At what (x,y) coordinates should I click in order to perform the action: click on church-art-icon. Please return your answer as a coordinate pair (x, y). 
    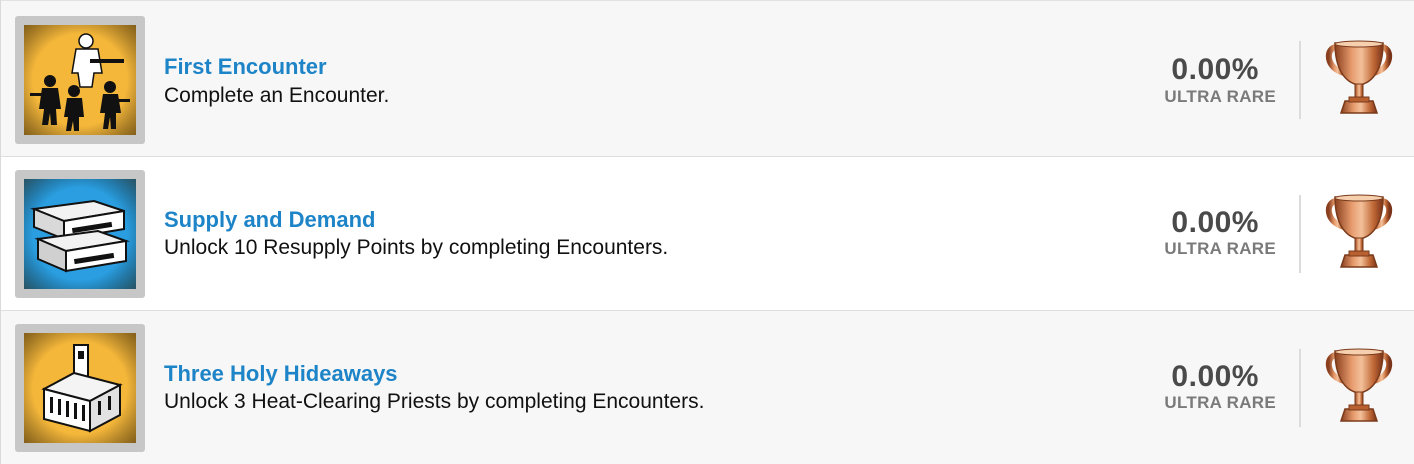
    Looking at the image, I should click on (80, 388).